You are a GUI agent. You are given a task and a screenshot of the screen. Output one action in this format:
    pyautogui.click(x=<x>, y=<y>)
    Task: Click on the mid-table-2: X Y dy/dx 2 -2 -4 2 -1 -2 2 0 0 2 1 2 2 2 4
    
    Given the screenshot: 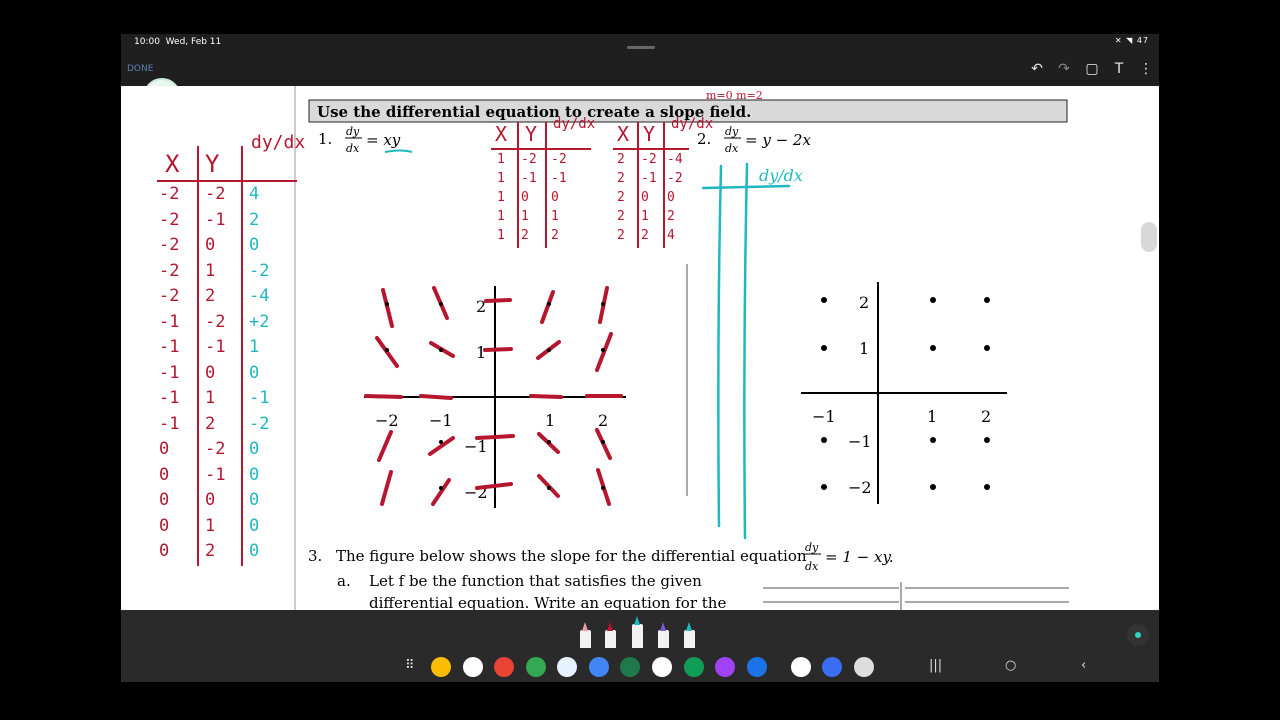 What is the action you would take?
    pyautogui.click(x=668, y=184)
    